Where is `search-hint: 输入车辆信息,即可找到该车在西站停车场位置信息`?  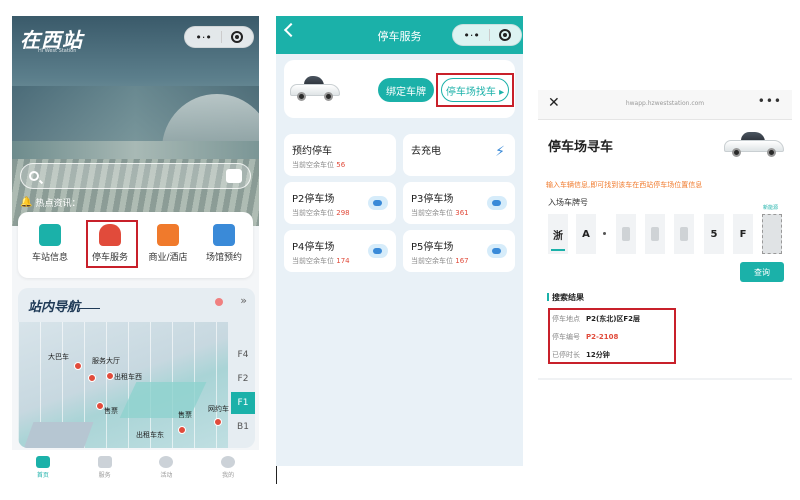
search-hint: 输入车辆信息,即可找到该车在西站停车场位置信息 is located at coordinates (624, 185).